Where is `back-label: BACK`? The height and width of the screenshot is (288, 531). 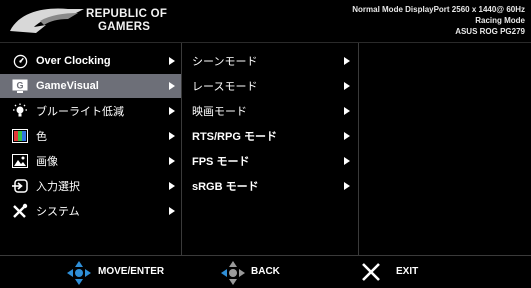 back-label: BACK is located at coordinates (265, 271).